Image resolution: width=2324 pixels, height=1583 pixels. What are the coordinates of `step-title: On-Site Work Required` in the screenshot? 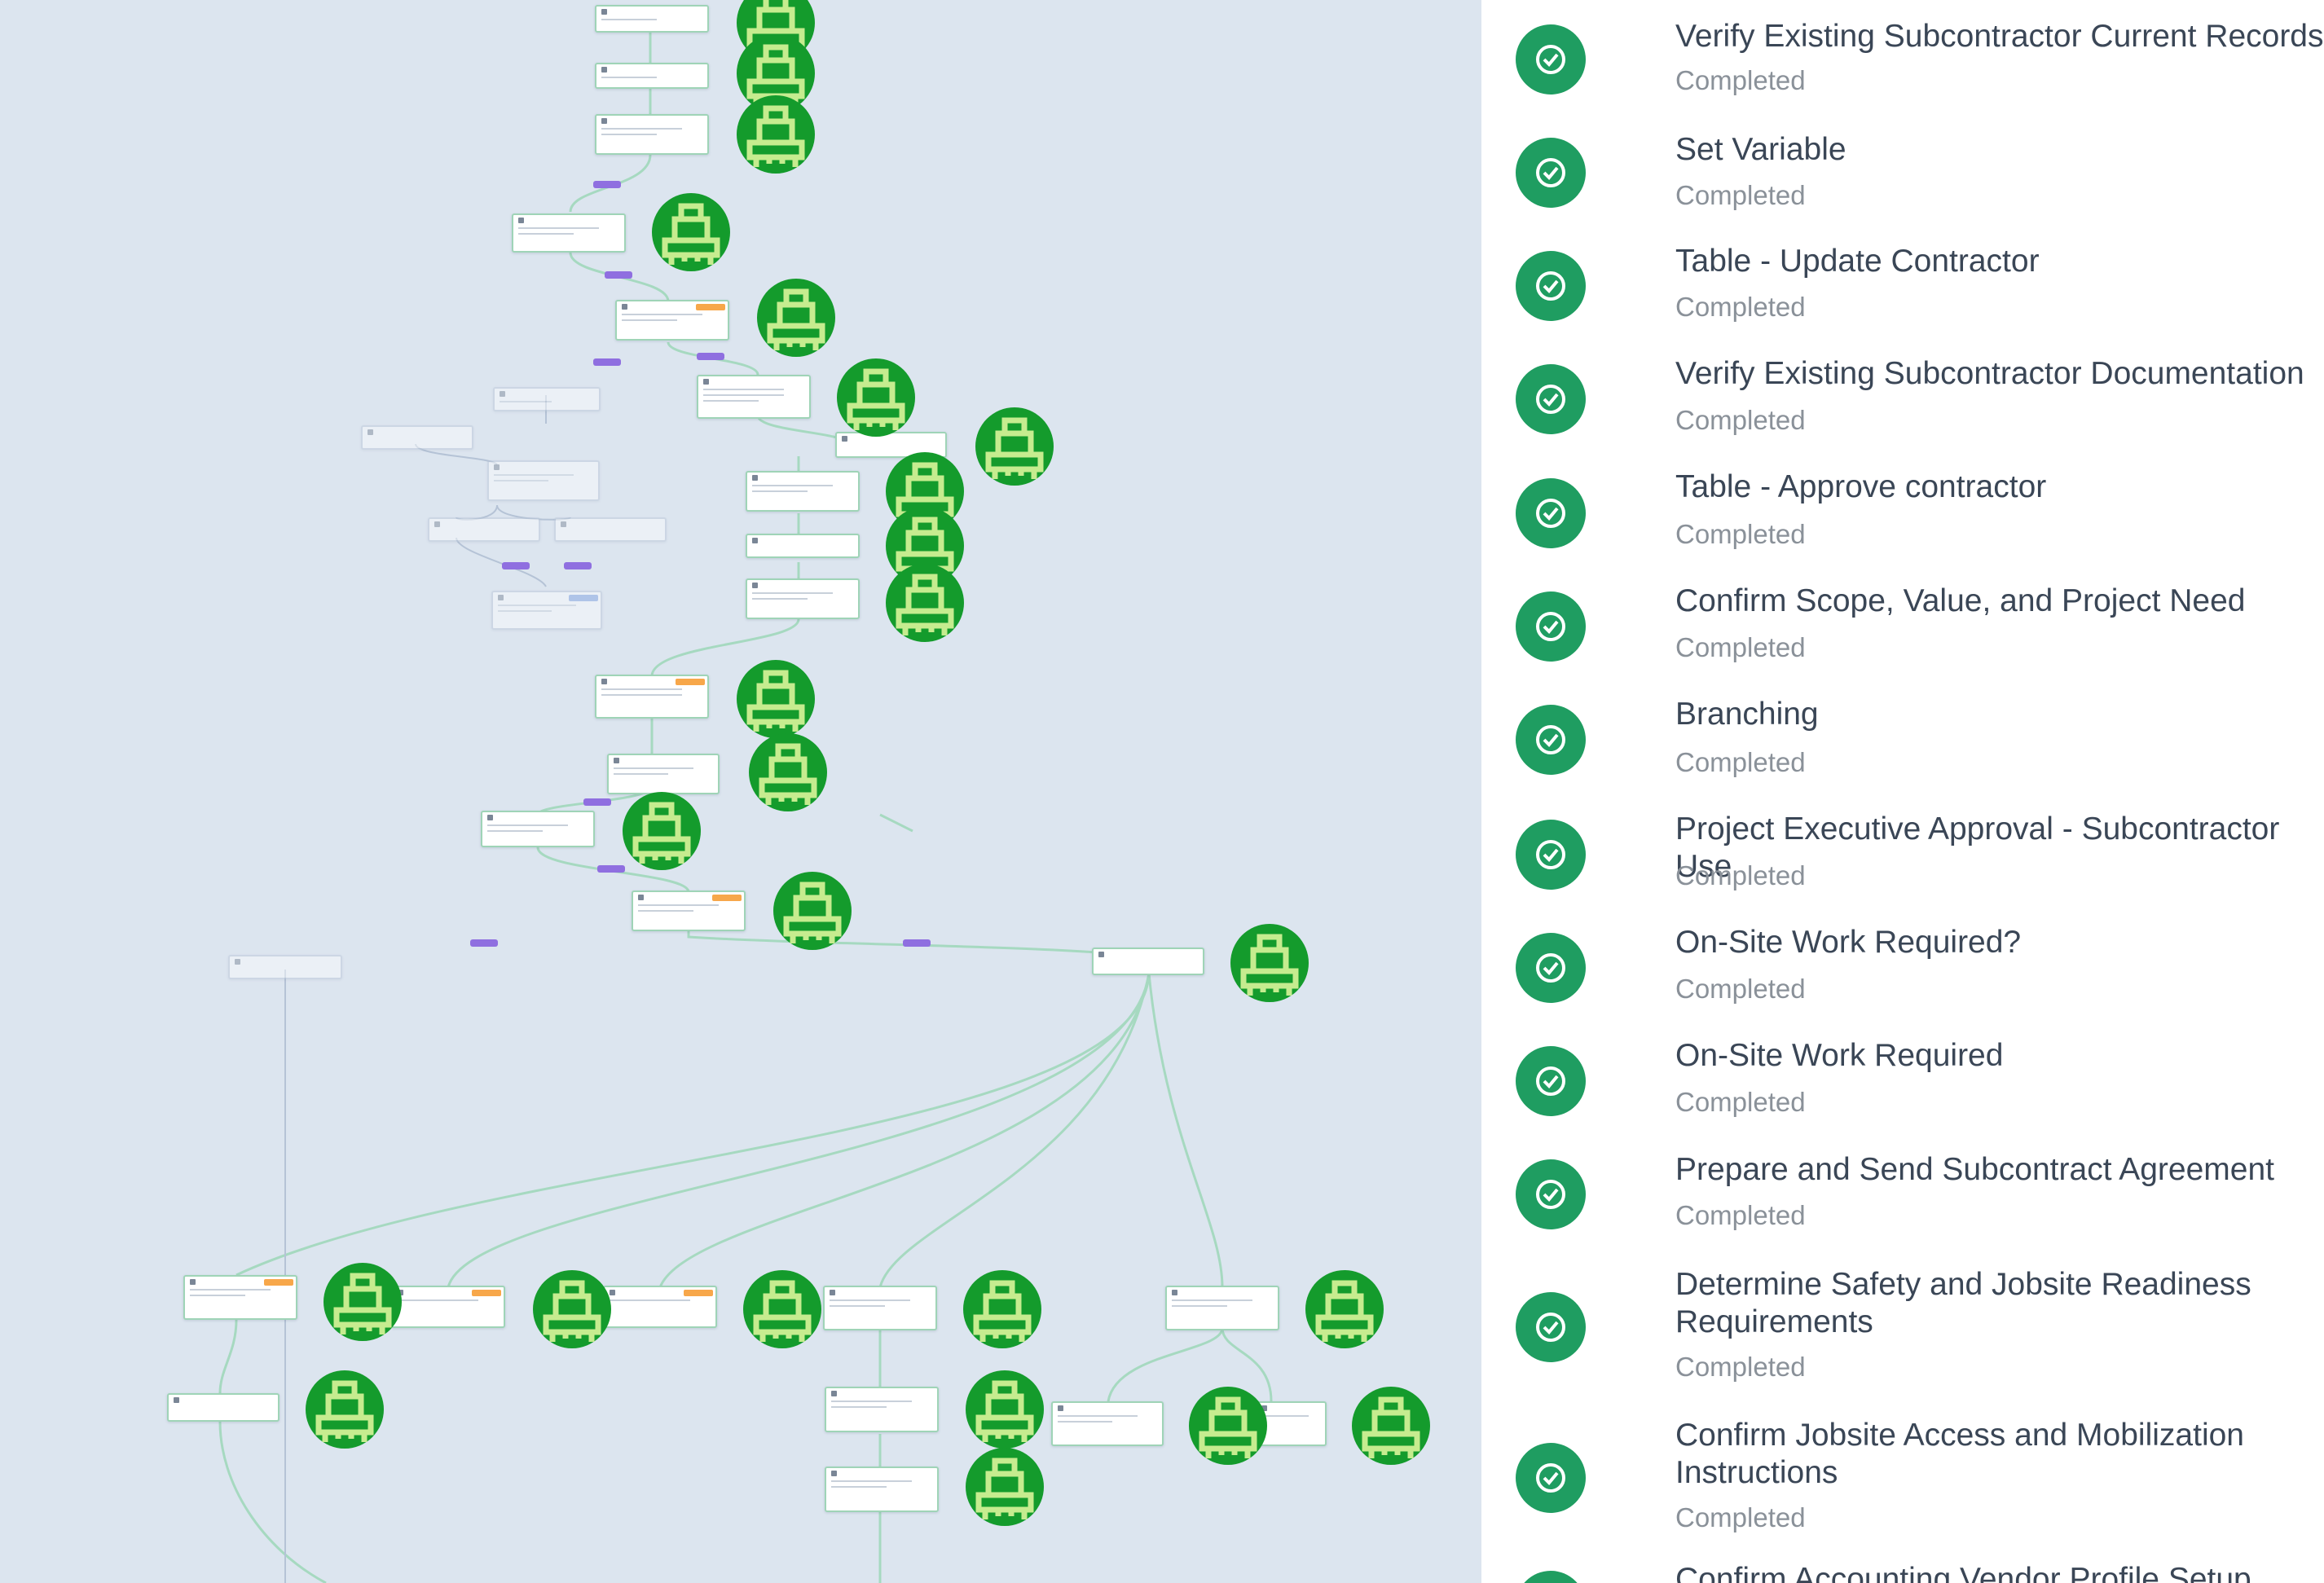 It's located at (1840, 1056).